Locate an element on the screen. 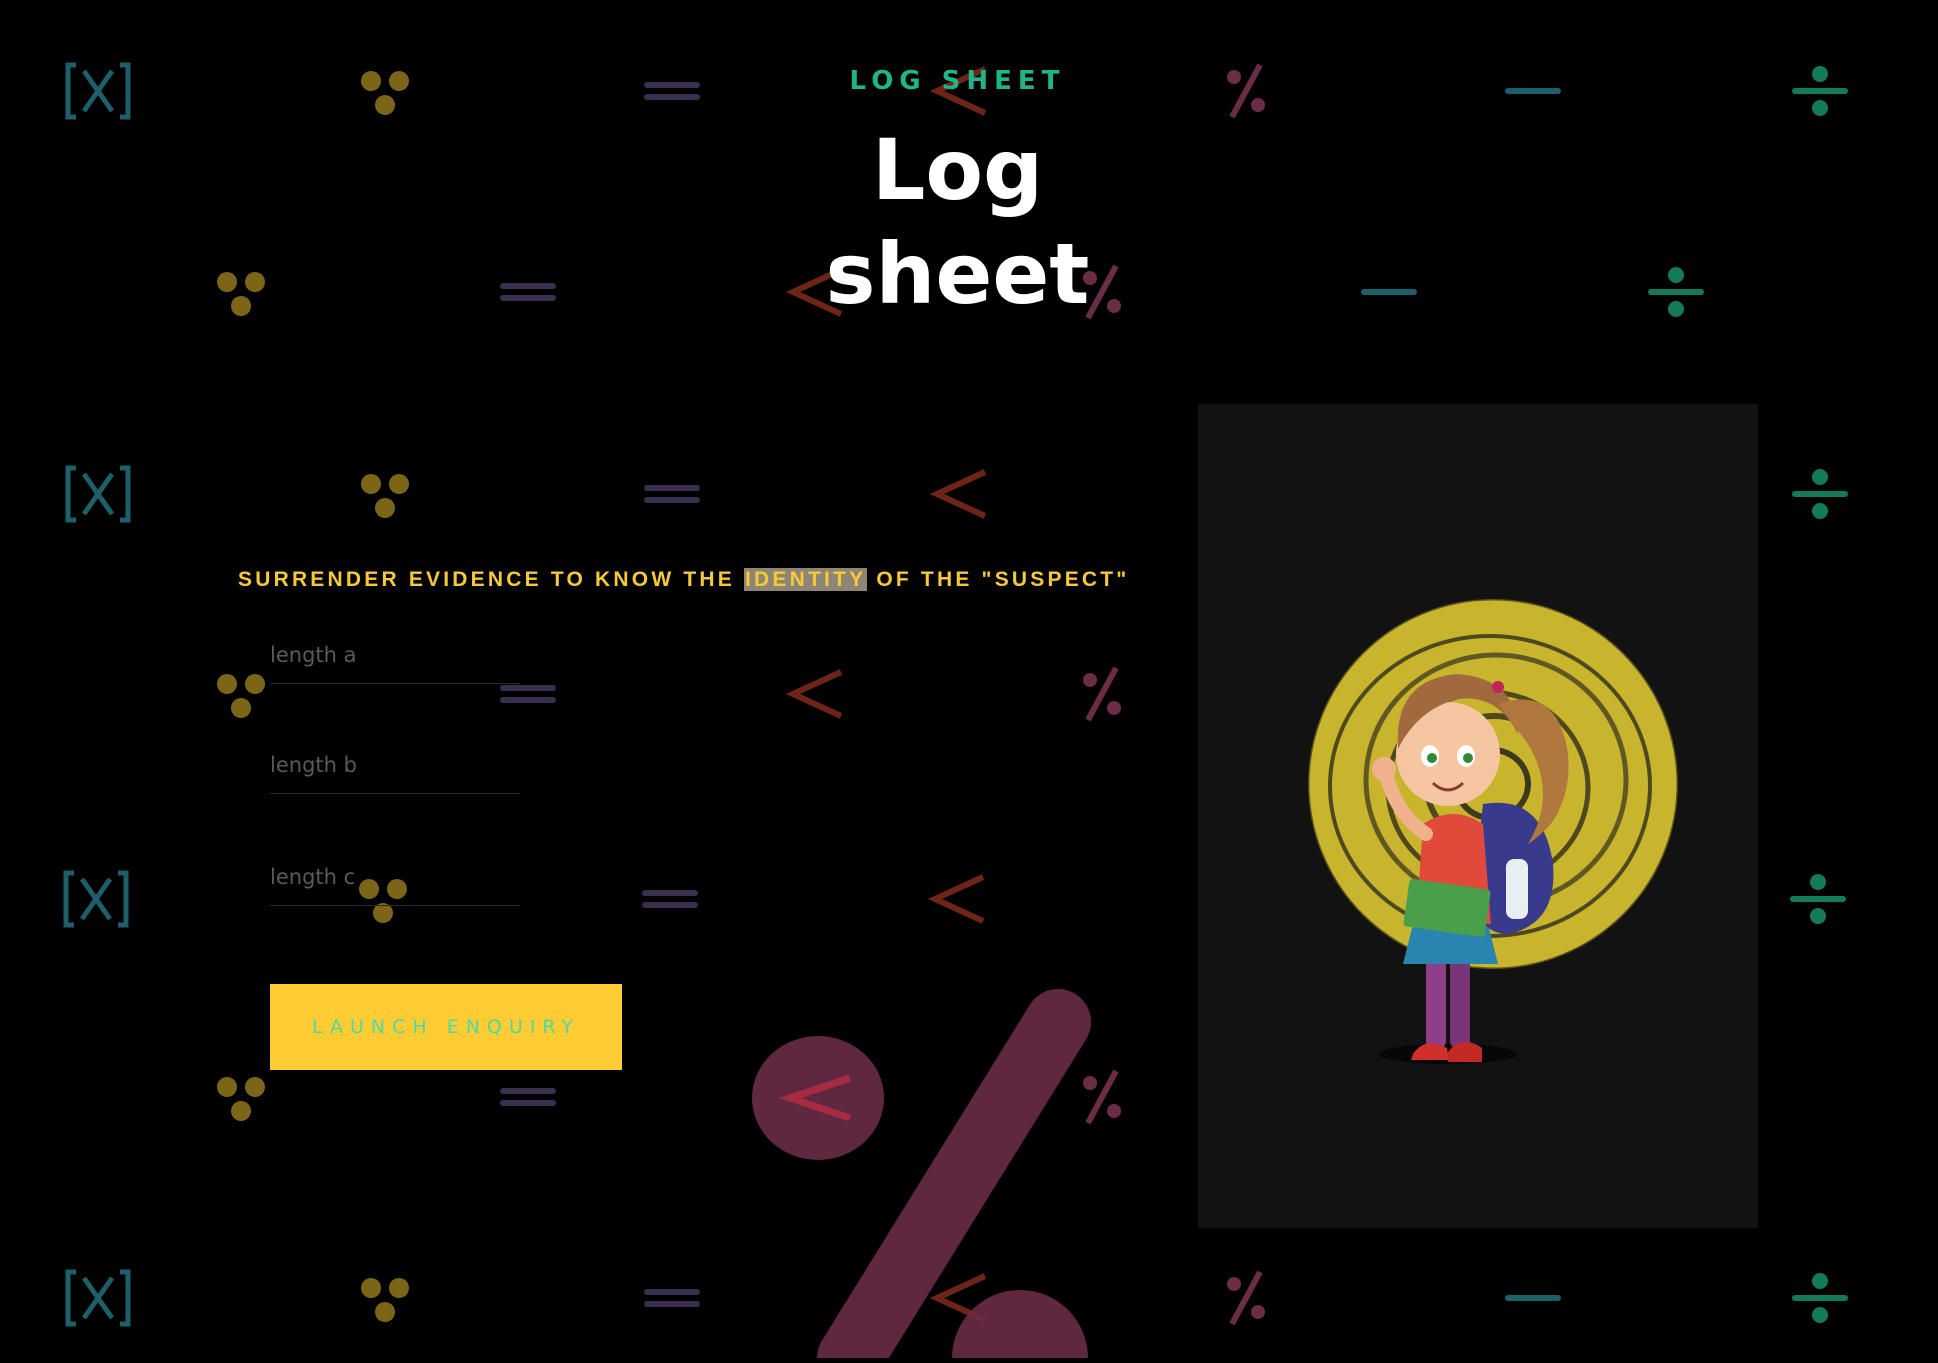  instruction-before: SURRENDER EVIDENCE TO KNOW THE is located at coordinates (491, 579).